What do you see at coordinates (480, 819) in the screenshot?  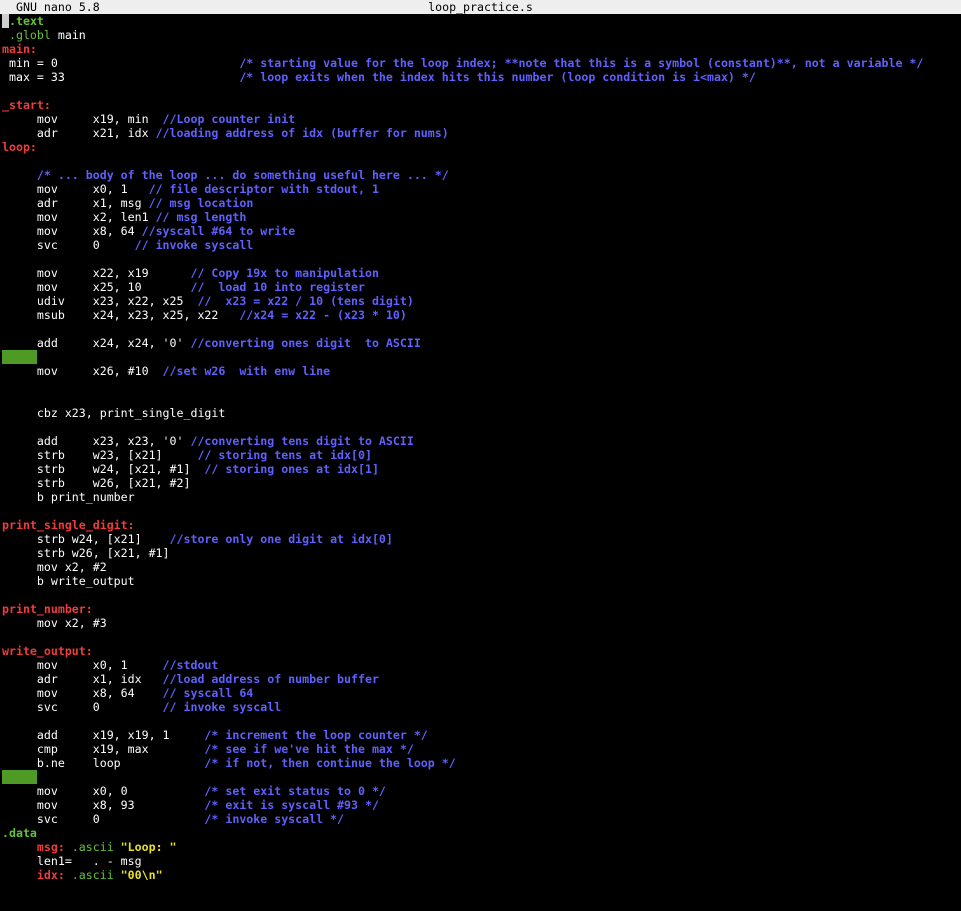 I see `code-line: svc 0 /* invoke syscall */` at bounding box center [480, 819].